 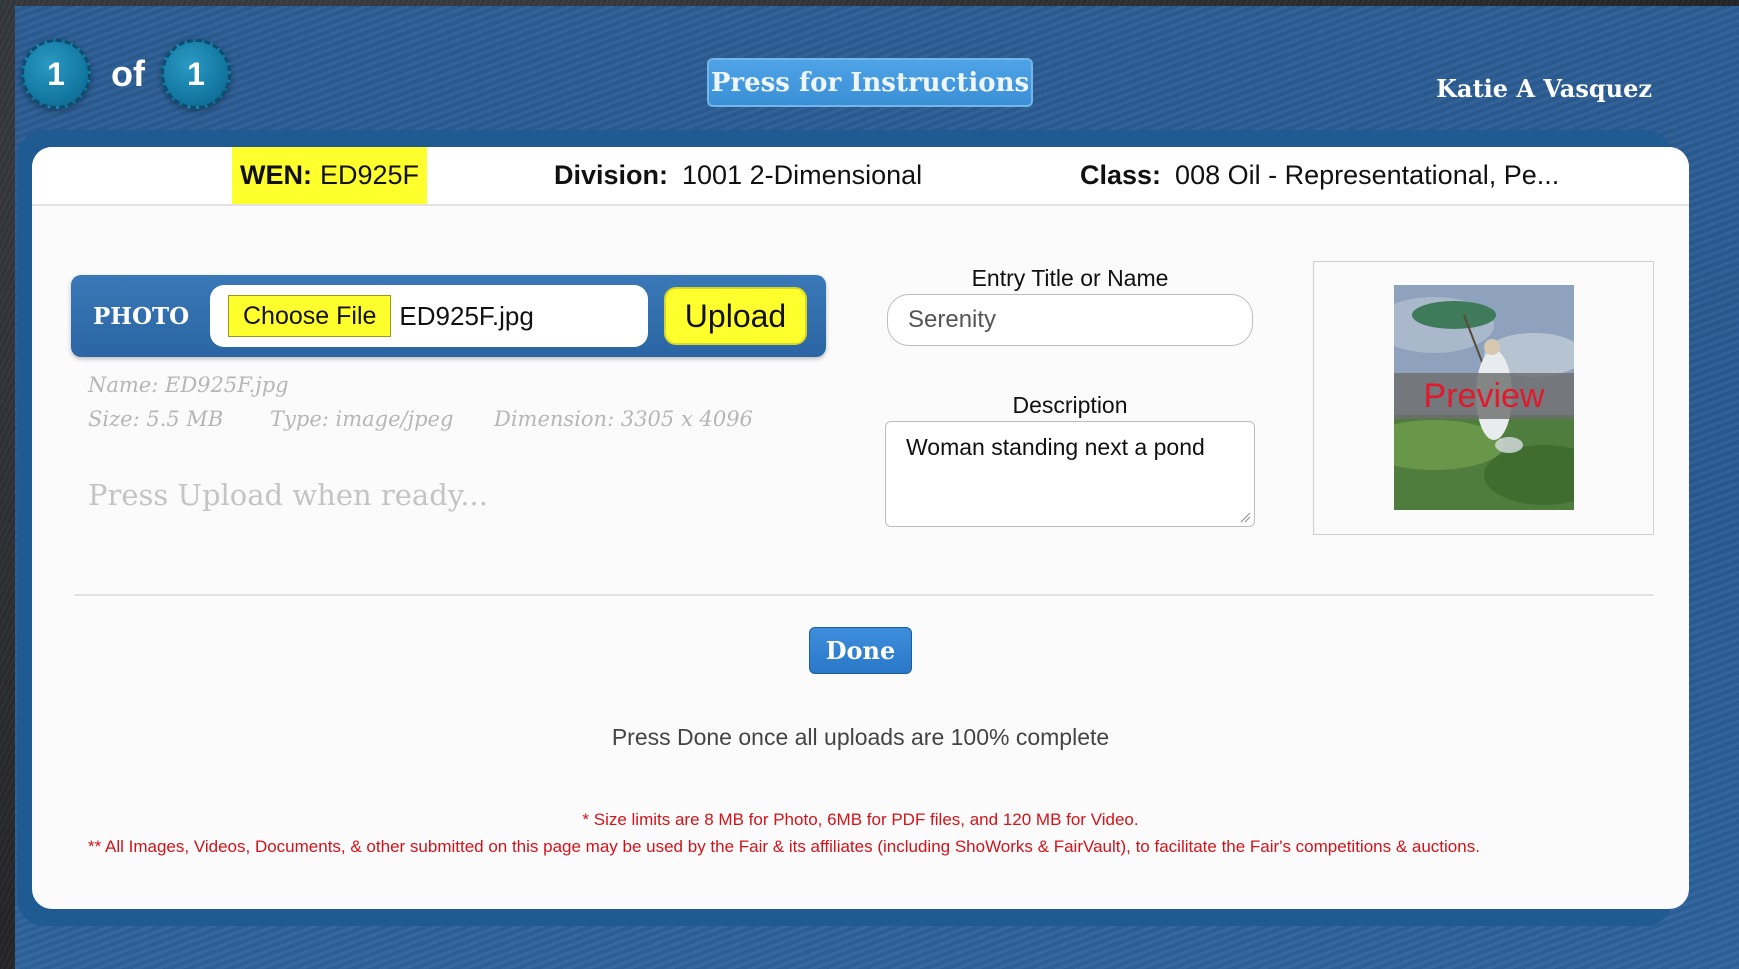 What do you see at coordinates (1544, 88) in the screenshot?
I see `user-name: Katie A Vasquez` at bounding box center [1544, 88].